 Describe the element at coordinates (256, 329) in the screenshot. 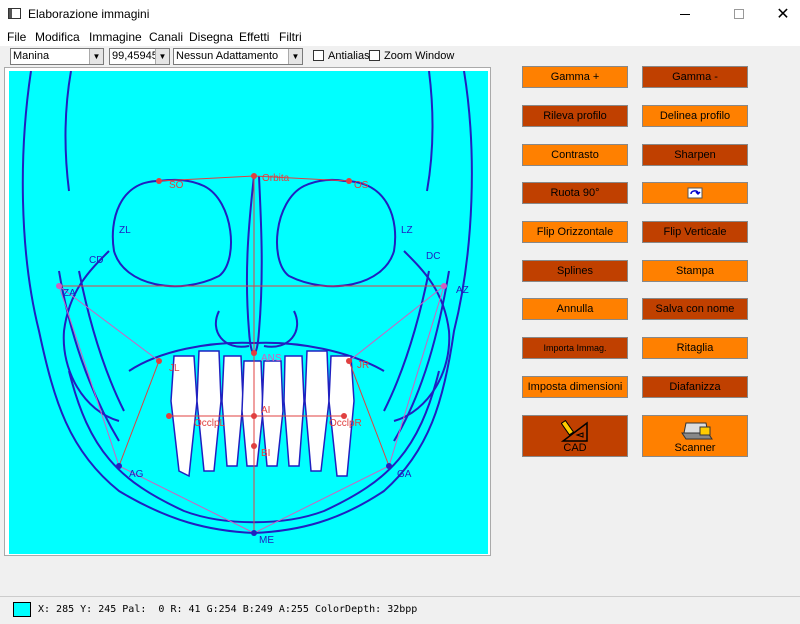

I see `nasal-cavity` at that location.